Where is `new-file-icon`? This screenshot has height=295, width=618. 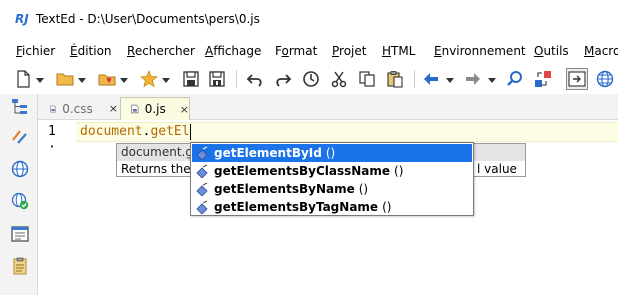
new-file-icon is located at coordinates (23, 79).